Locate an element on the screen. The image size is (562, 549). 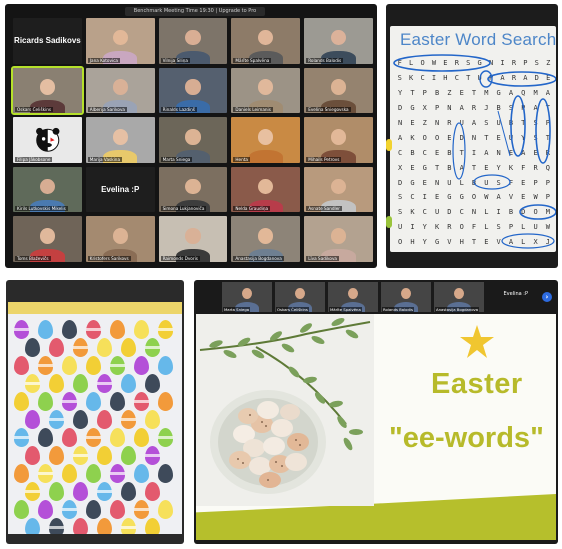
participant-thumbnail: Anastasija Bogdanova is located at coordinates (459, 297).